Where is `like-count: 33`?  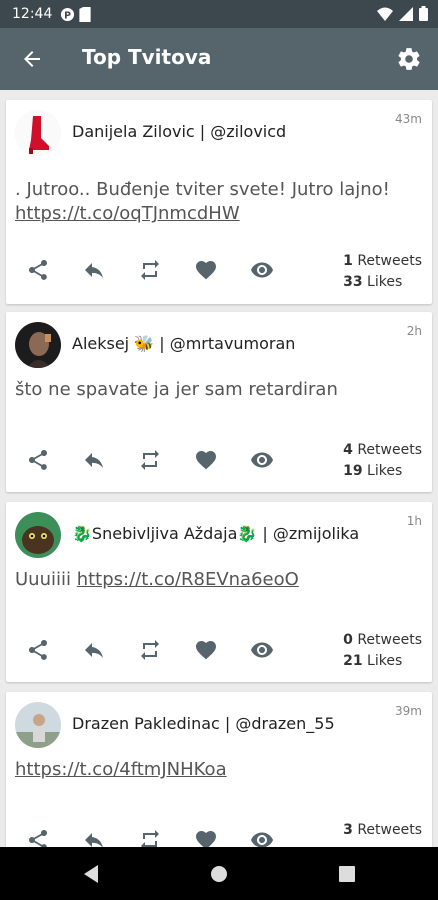
like-count: 33 is located at coordinates (353, 282).